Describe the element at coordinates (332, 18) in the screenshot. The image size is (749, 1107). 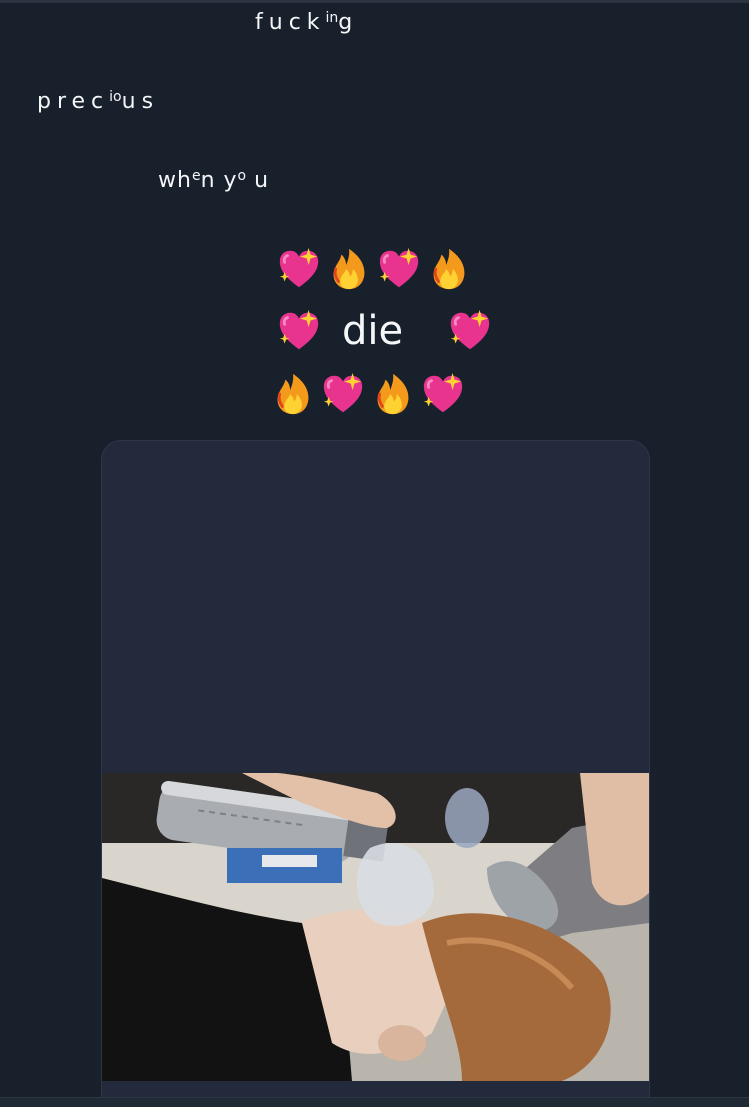
I see `line1-sup: in` at that location.